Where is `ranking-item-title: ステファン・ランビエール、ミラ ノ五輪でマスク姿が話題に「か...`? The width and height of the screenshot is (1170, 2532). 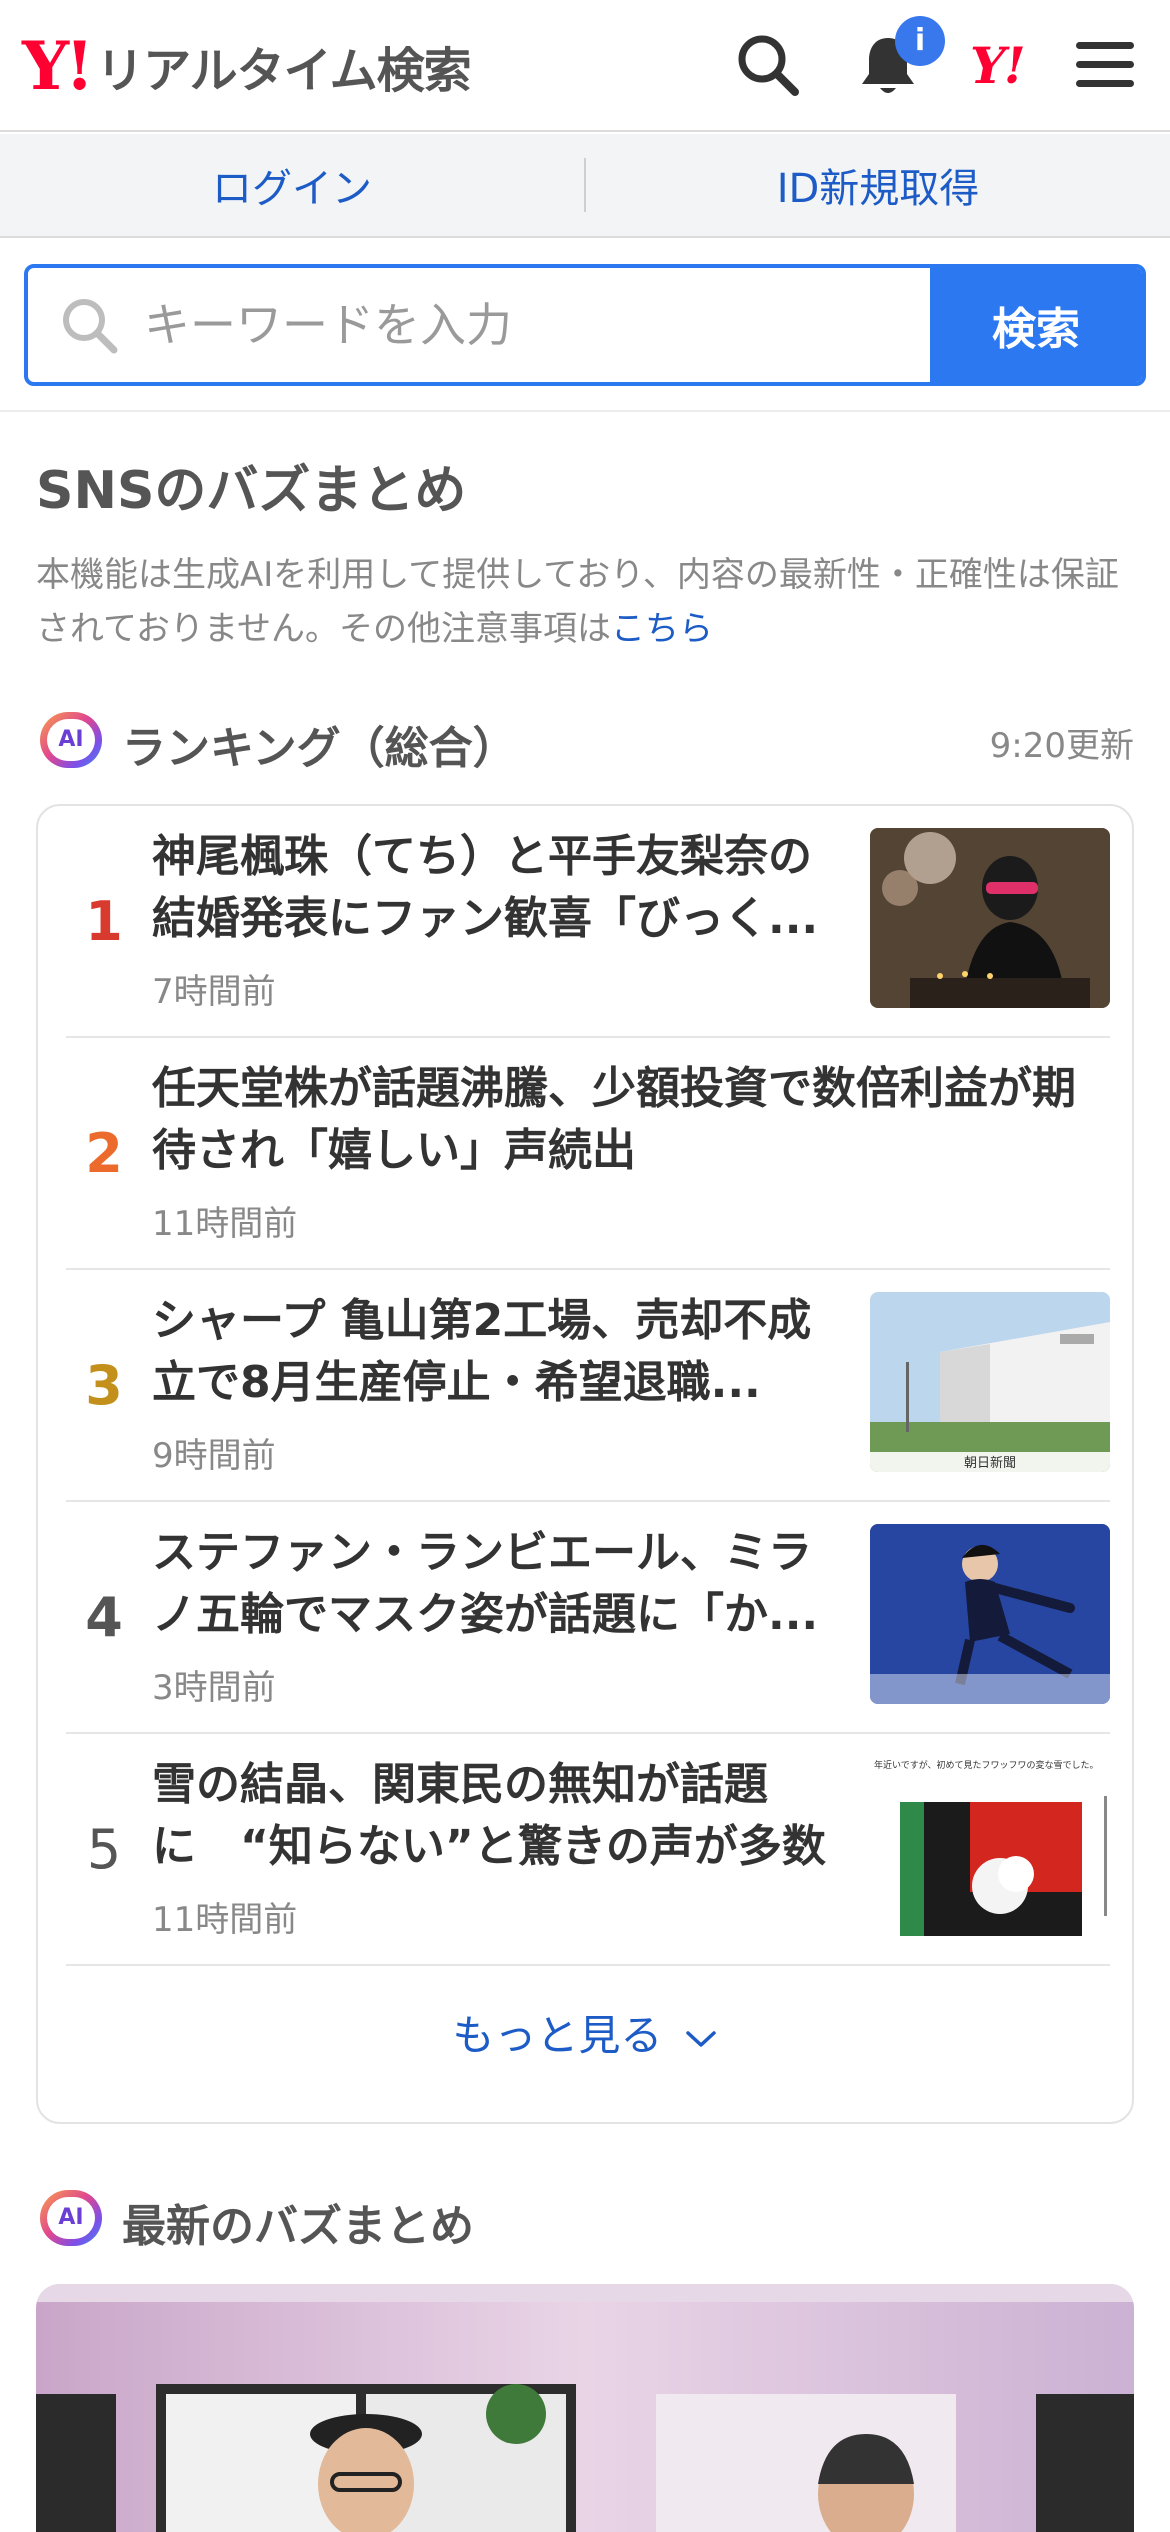
ranking-item-title: ステファン・ランビエール、ミラ ノ五輪でマスク姿が話題に「か... is located at coordinates (497, 1584).